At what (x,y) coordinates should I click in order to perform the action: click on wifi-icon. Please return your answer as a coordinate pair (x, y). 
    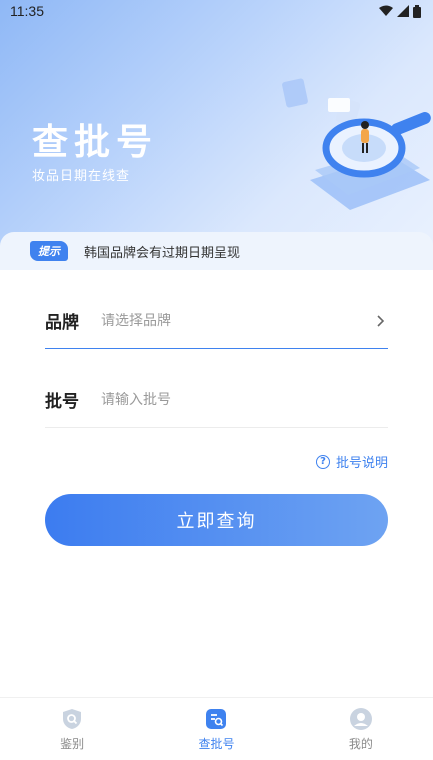
    Looking at the image, I should click on (386, 10).